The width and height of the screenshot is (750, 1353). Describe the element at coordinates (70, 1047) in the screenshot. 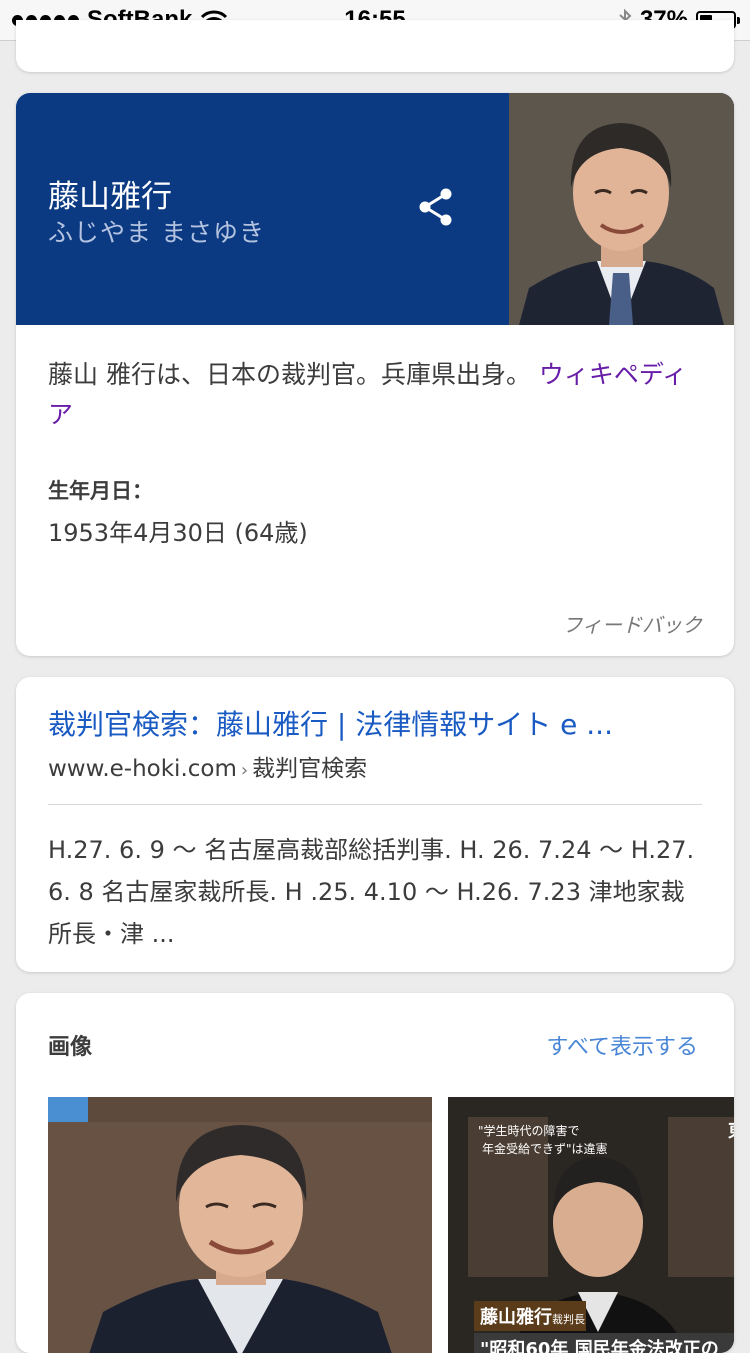

I see `images-heading: 画像` at that location.